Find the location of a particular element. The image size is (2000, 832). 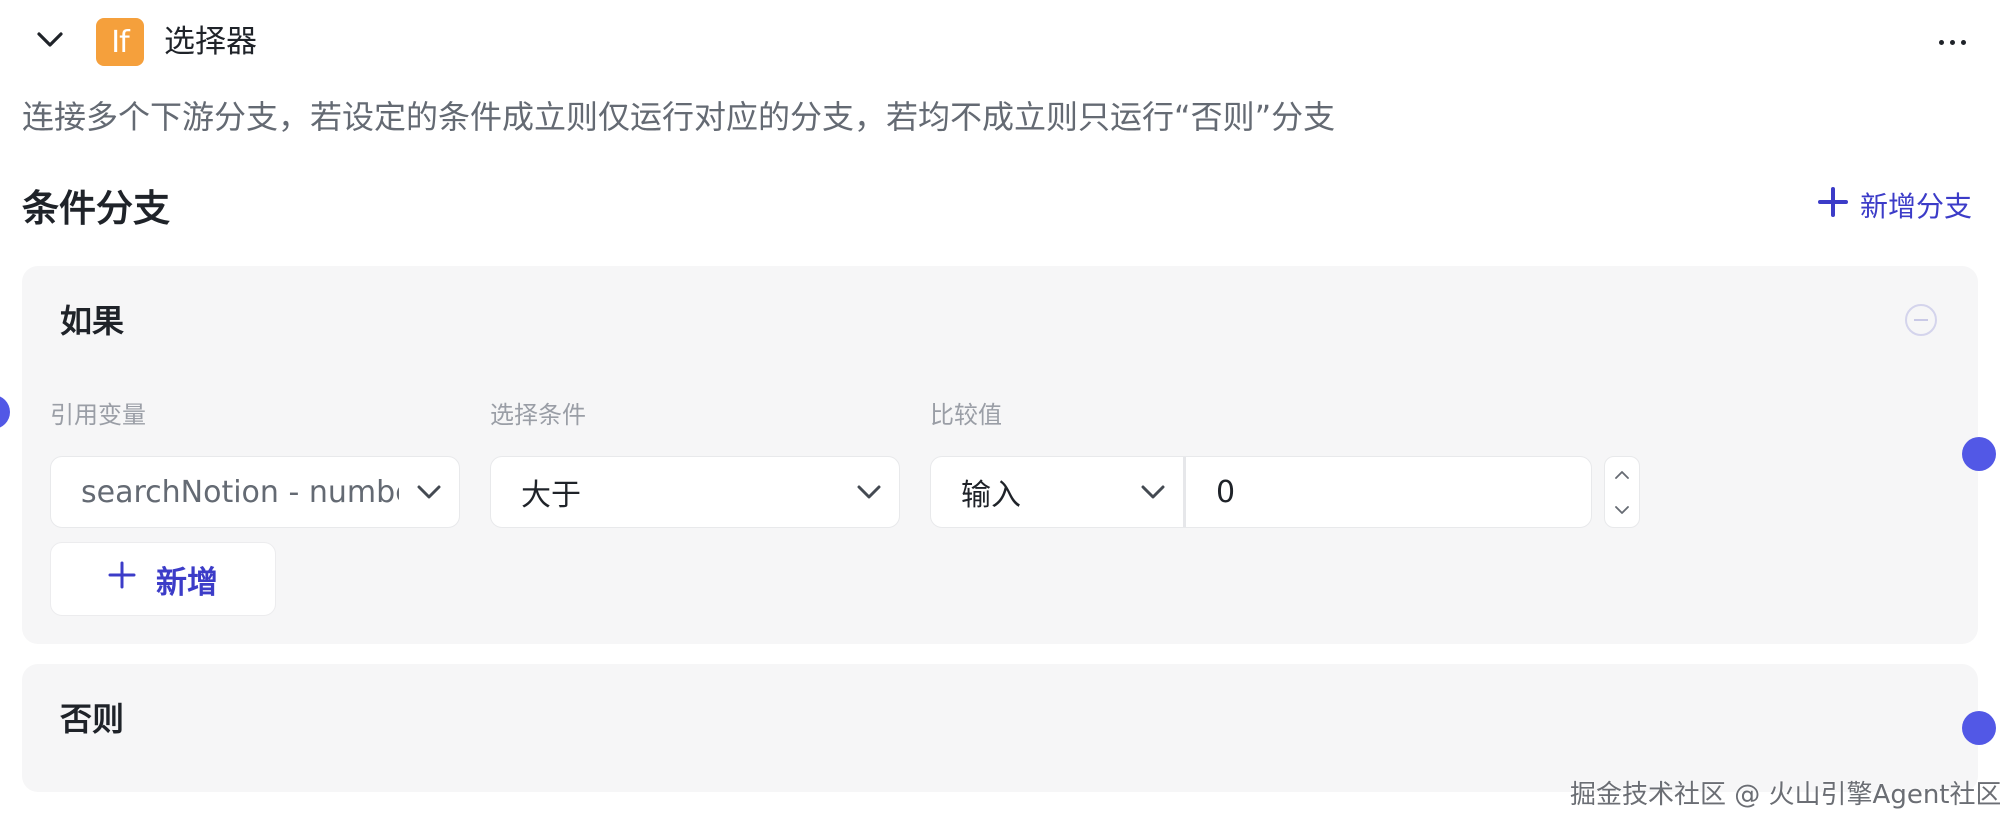

compare-value-input is located at coordinates (1388, 492).